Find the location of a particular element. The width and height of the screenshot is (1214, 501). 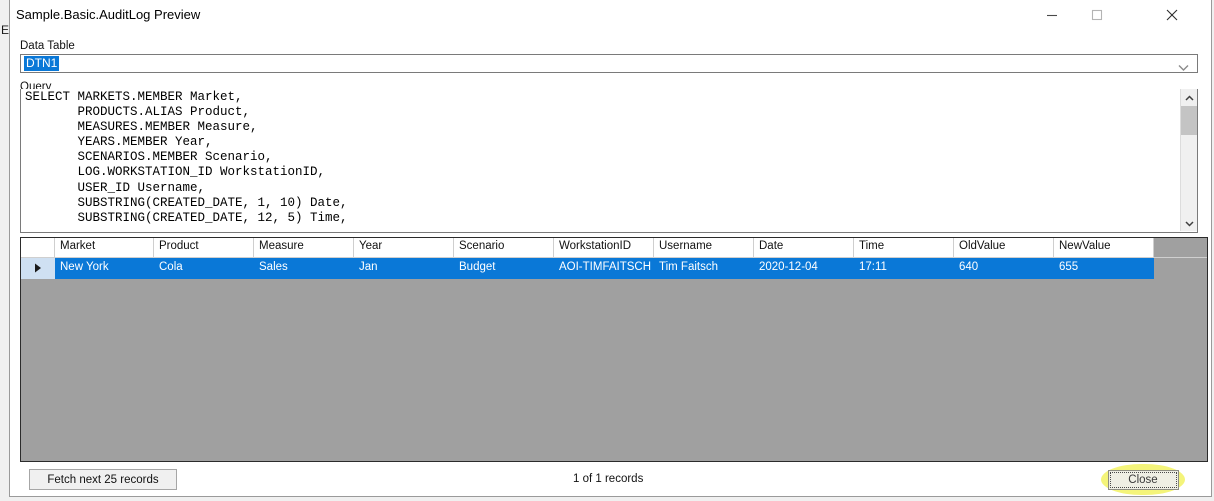

cell-time: 17:11 is located at coordinates (904, 268).